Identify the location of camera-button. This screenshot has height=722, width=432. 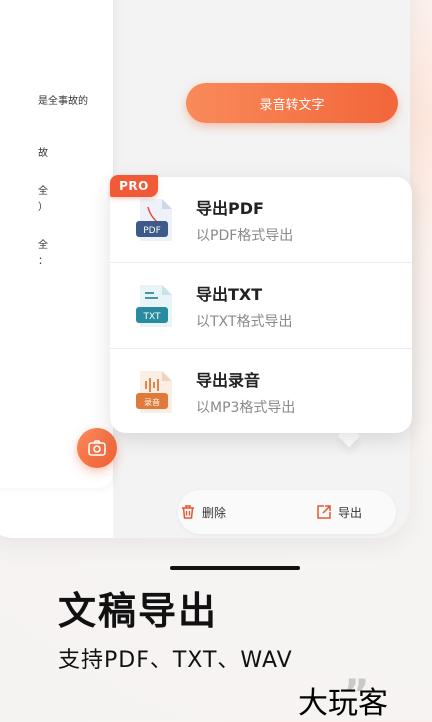
(97, 448).